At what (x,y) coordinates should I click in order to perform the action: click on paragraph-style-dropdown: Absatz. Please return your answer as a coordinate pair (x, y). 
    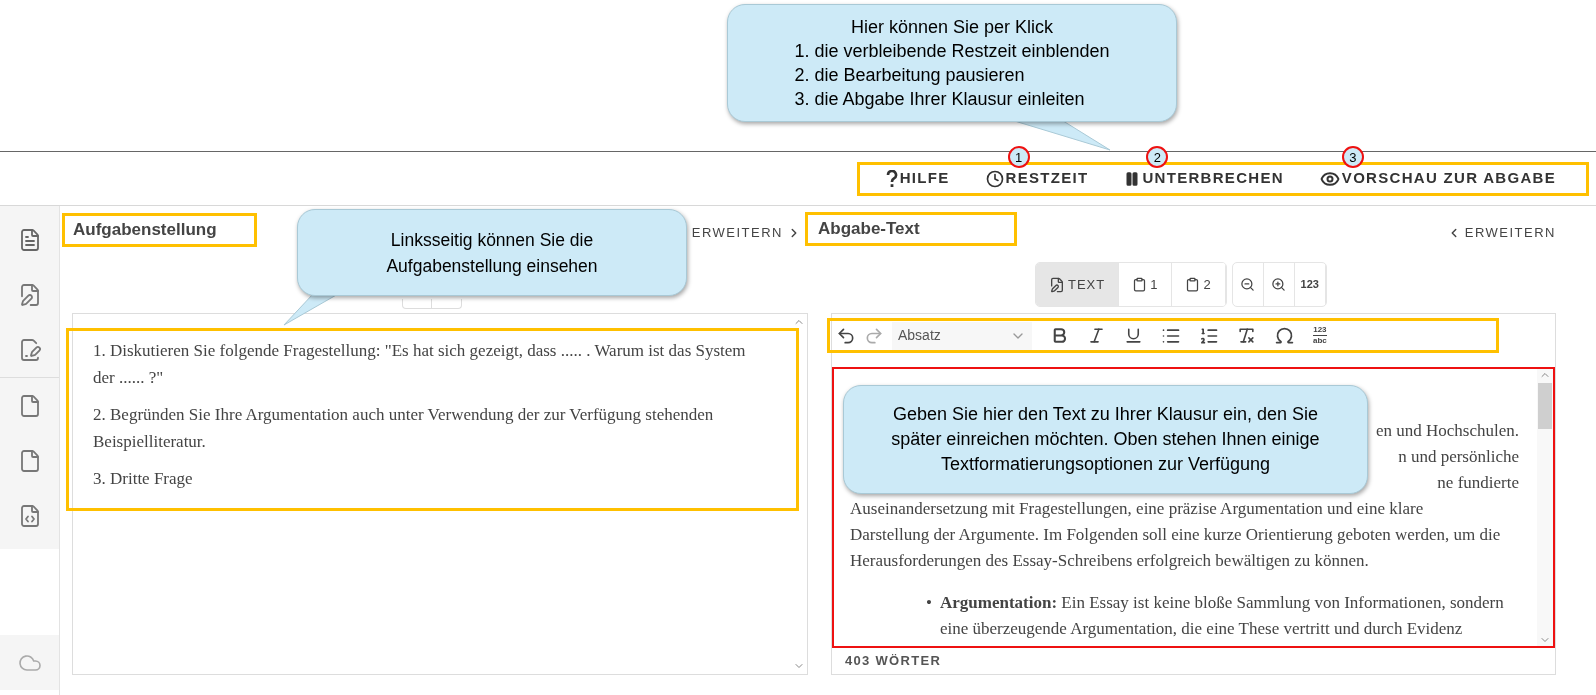
    Looking at the image, I should click on (962, 335).